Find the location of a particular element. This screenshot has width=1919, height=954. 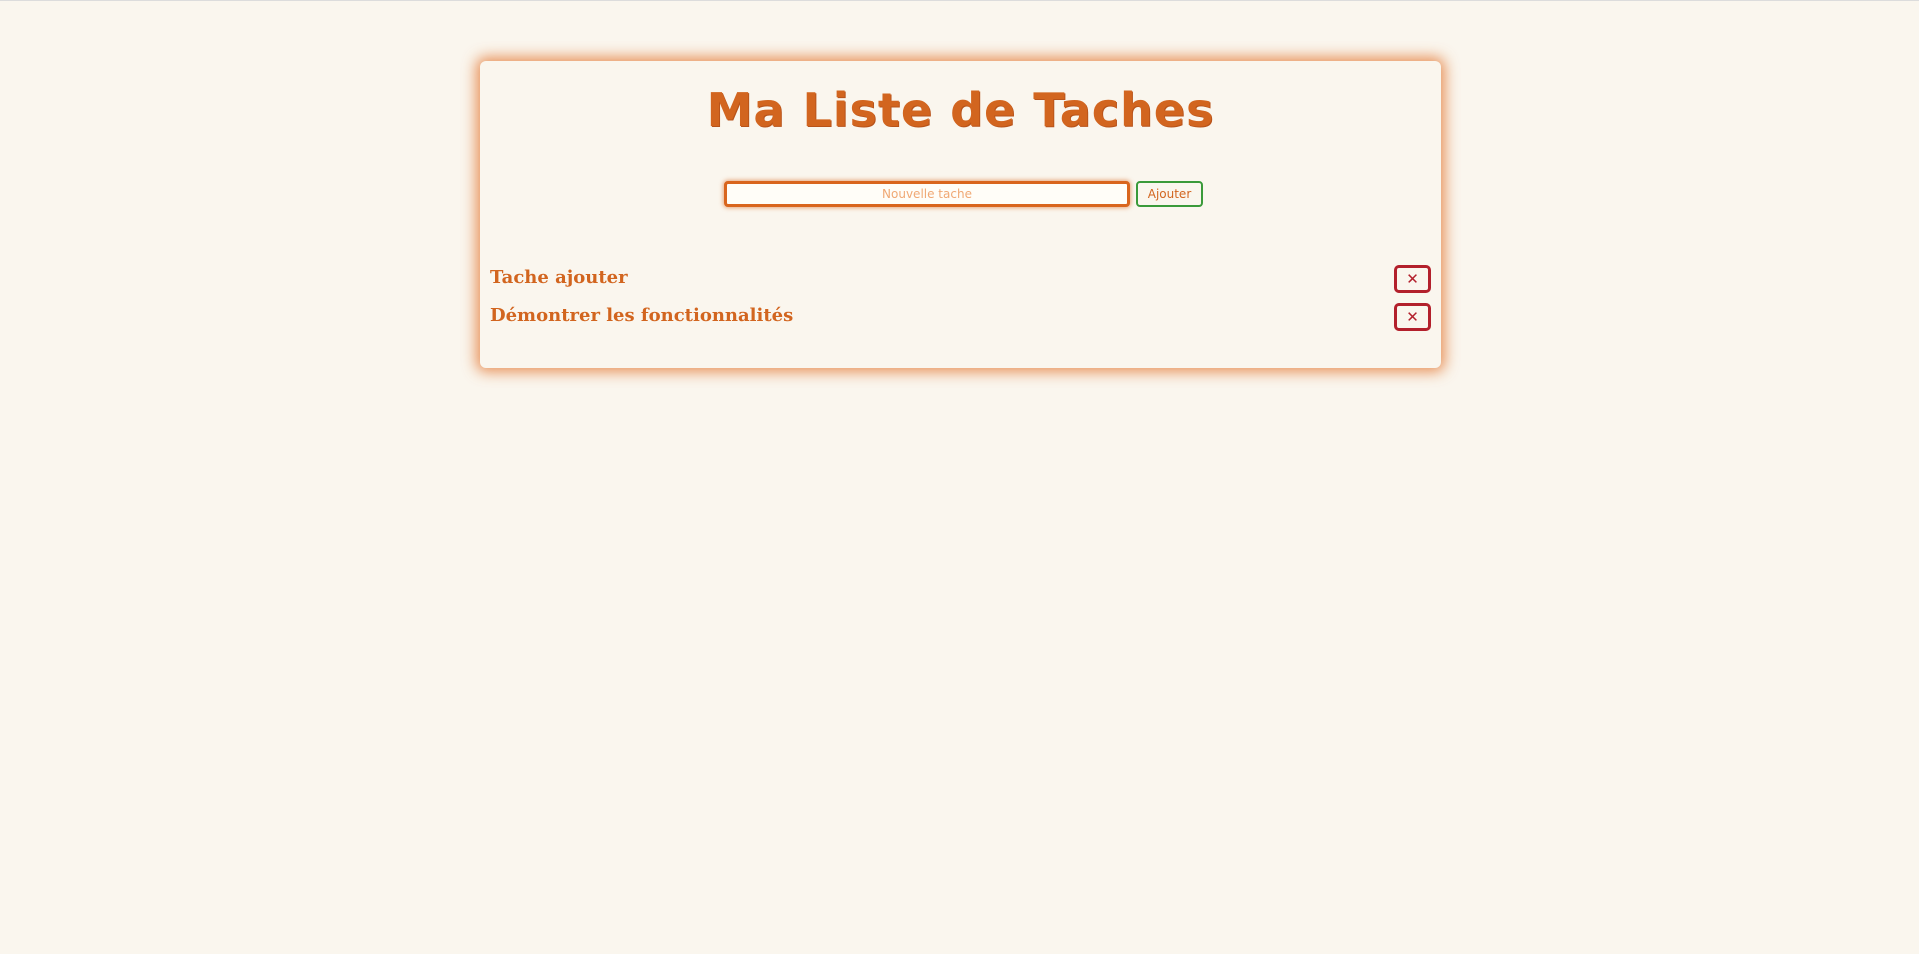

new-task-input is located at coordinates (927, 194).